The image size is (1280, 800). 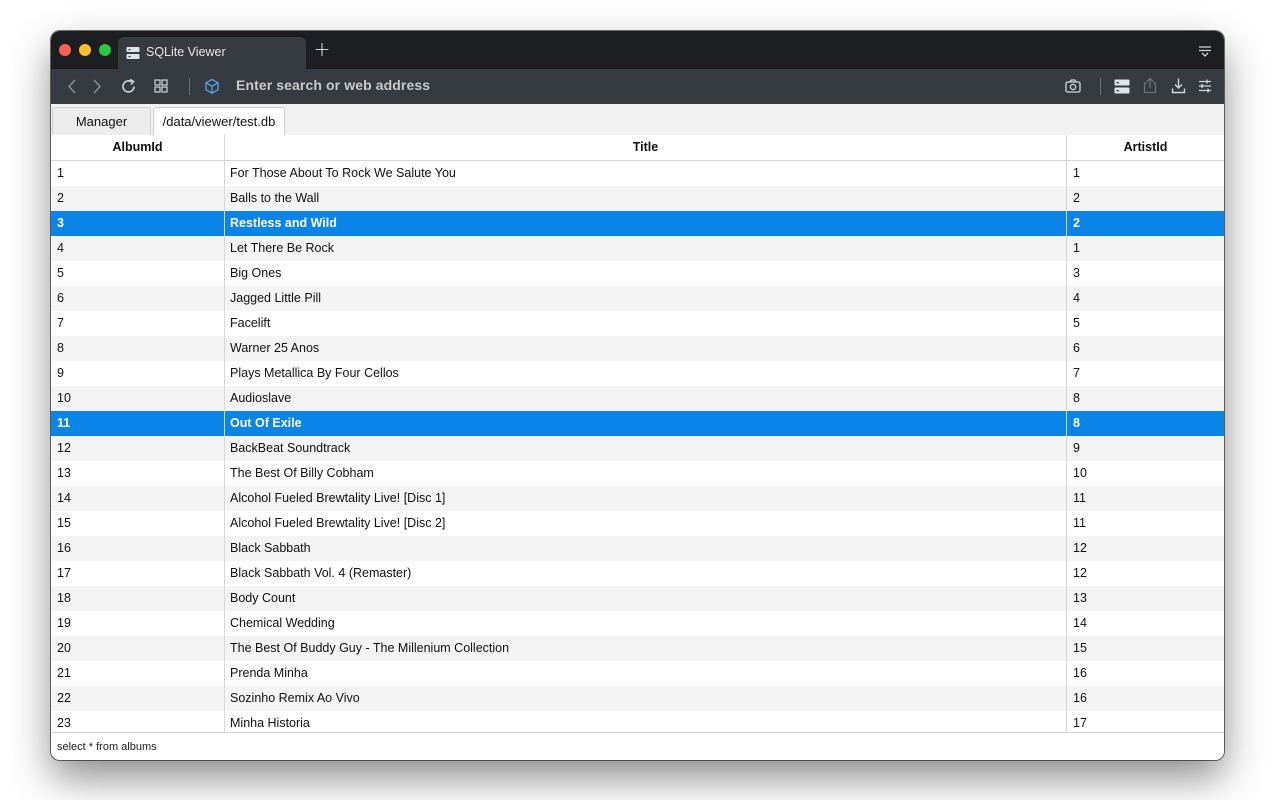 What do you see at coordinates (1080, 623) in the screenshot?
I see `table-cell-artistid: 14` at bounding box center [1080, 623].